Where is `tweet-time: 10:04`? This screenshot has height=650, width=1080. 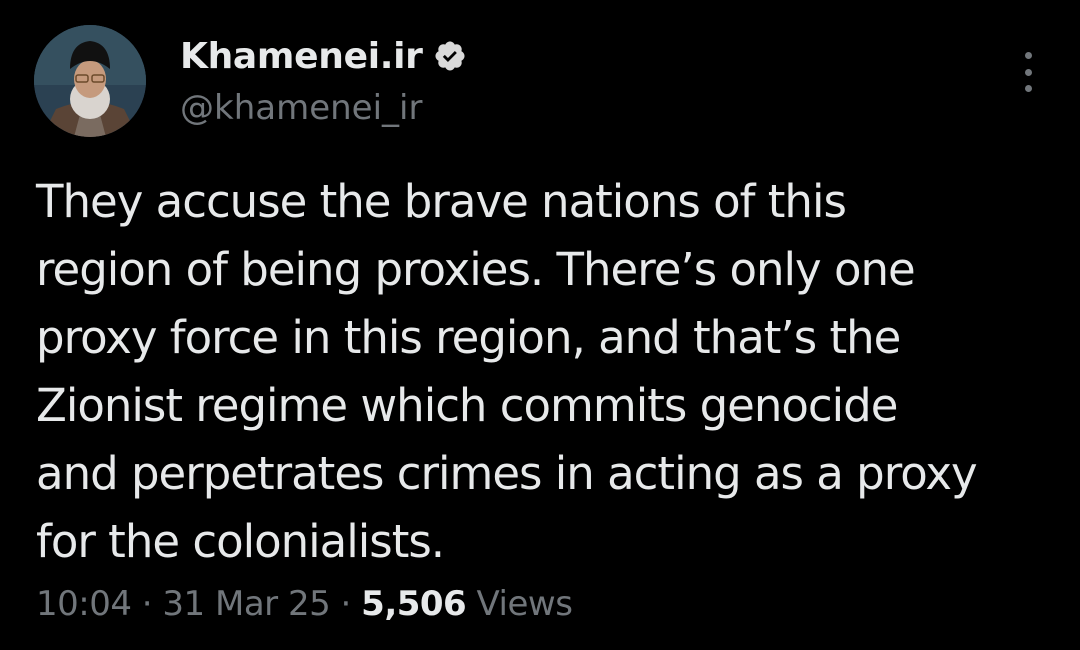 tweet-time: 10:04 is located at coordinates (84, 604).